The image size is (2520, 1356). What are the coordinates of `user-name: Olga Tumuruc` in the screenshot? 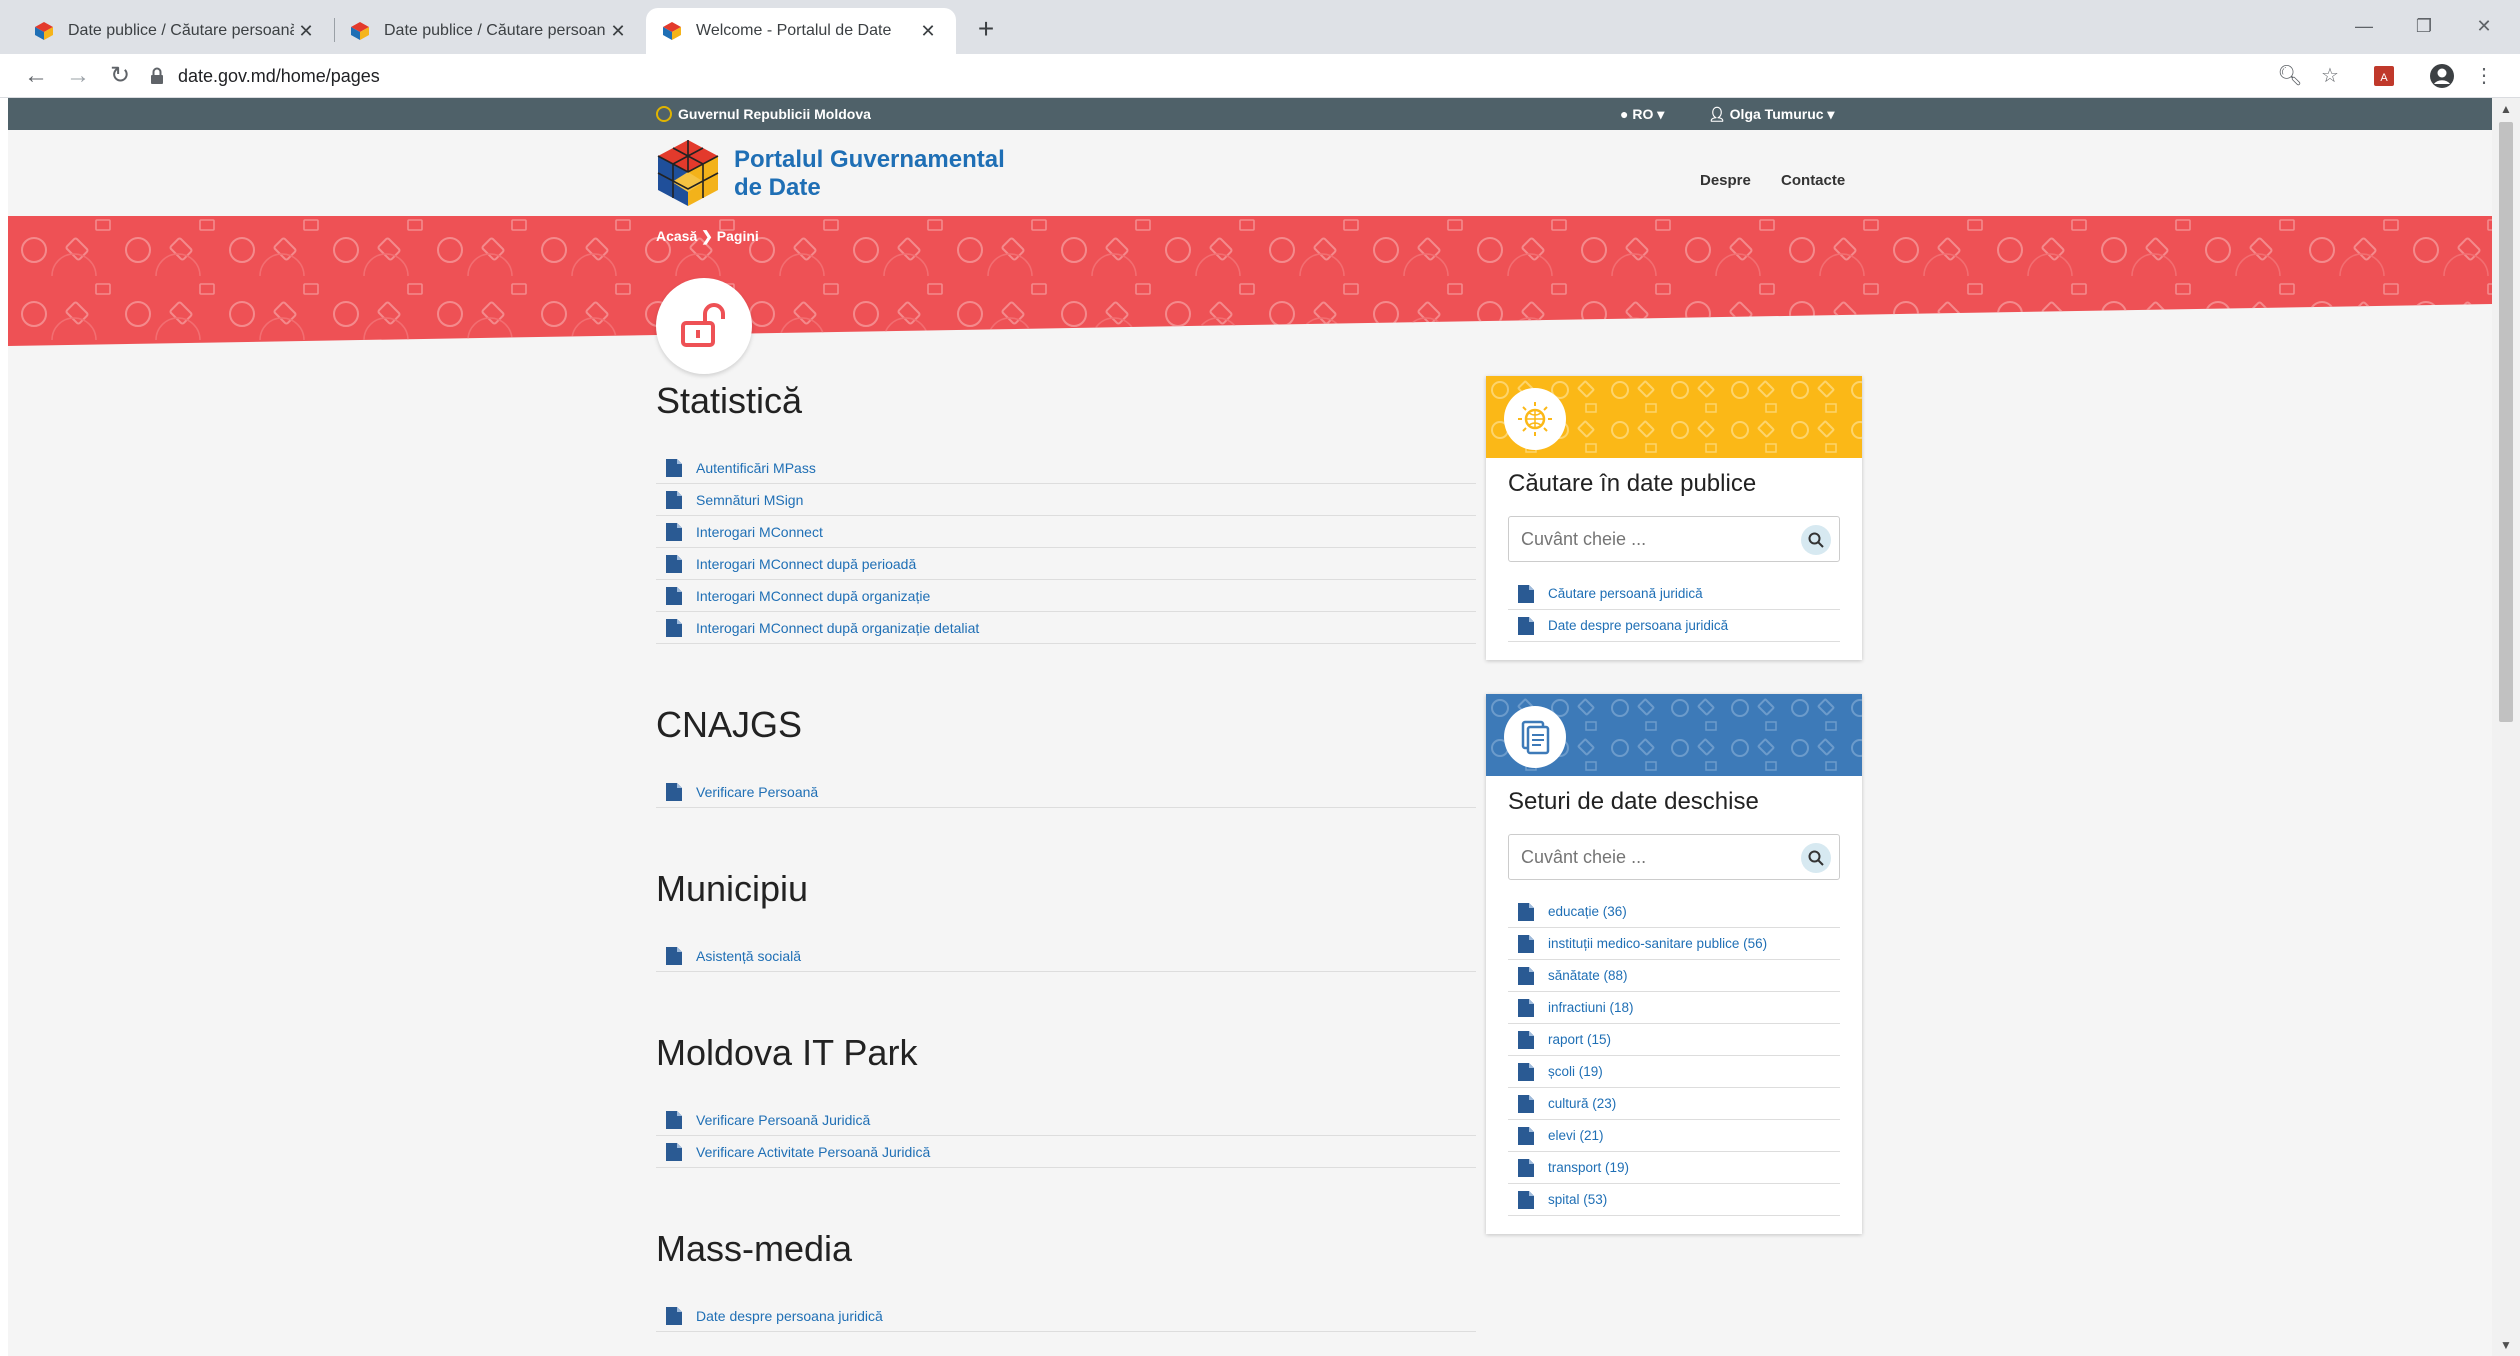 It's located at (1776, 114).